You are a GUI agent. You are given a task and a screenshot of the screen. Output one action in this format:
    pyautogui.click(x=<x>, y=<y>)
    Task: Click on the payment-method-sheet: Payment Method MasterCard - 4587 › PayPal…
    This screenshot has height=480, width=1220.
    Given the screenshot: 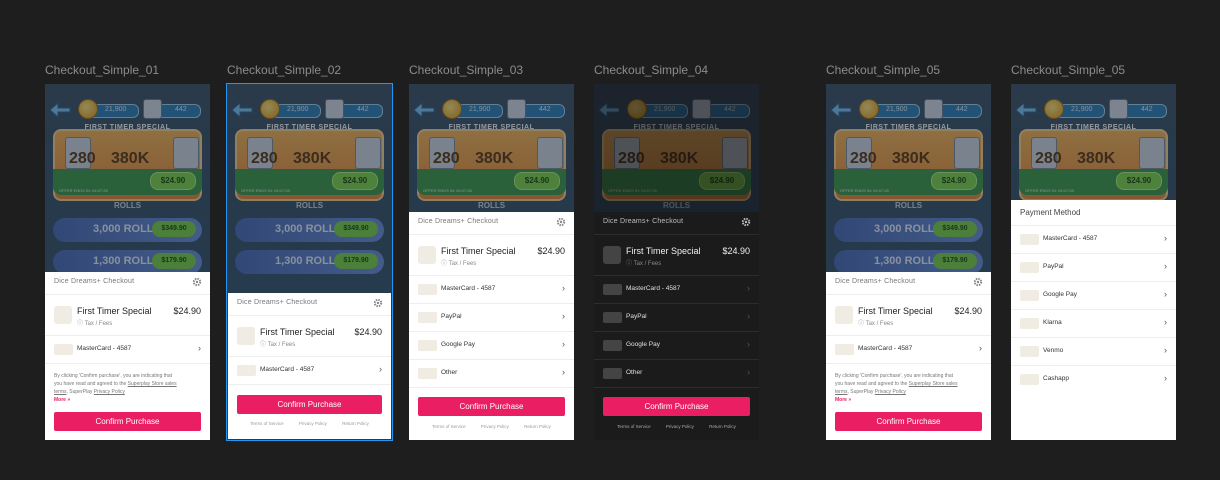 What is the action you would take?
    pyautogui.click(x=1093, y=320)
    